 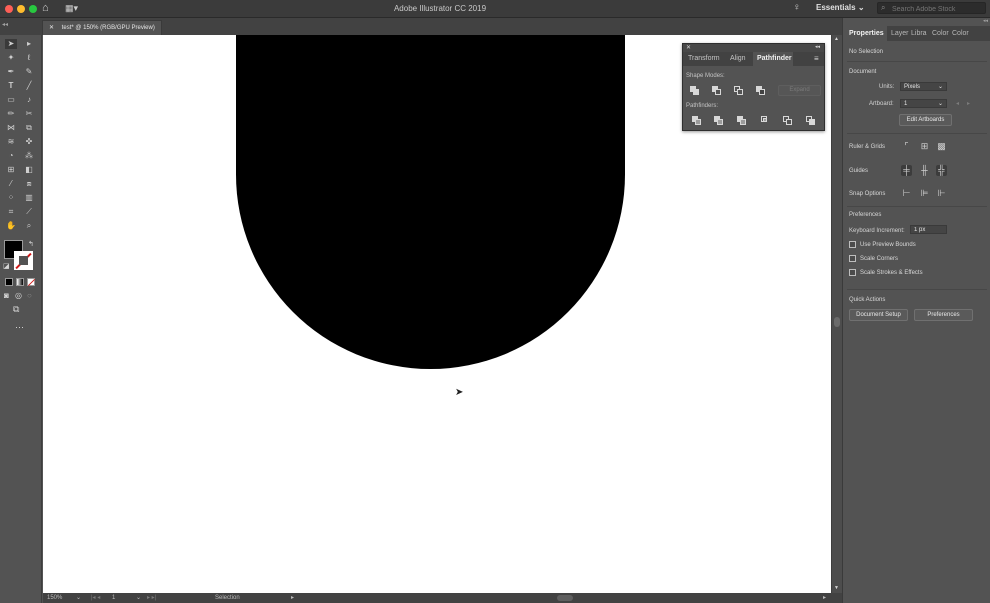 What do you see at coordinates (29, 212) in the screenshot?
I see `slice-tool-icon: ⟋` at bounding box center [29, 212].